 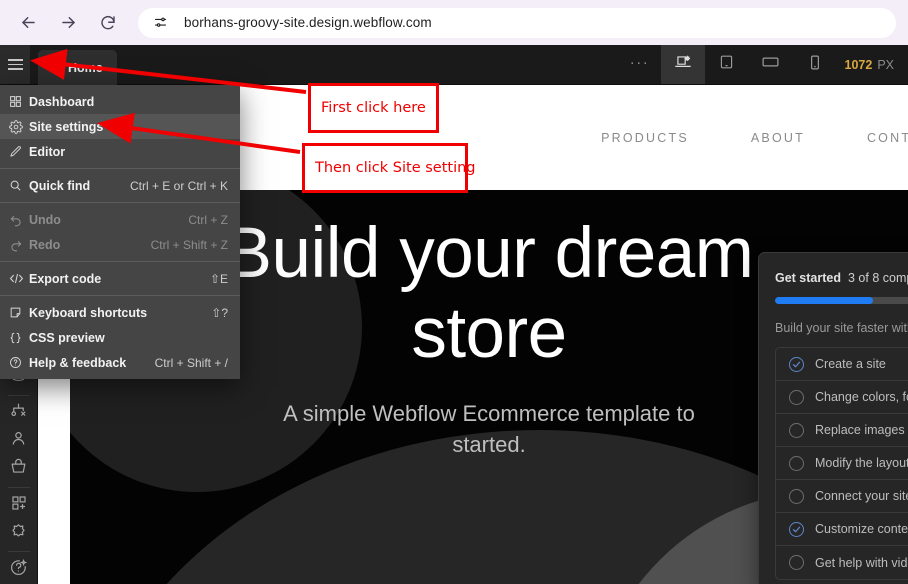 What do you see at coordinates (19, 245) in the screenshot?
I see `redo-arrow-icon` at bounding box center [19, 245].